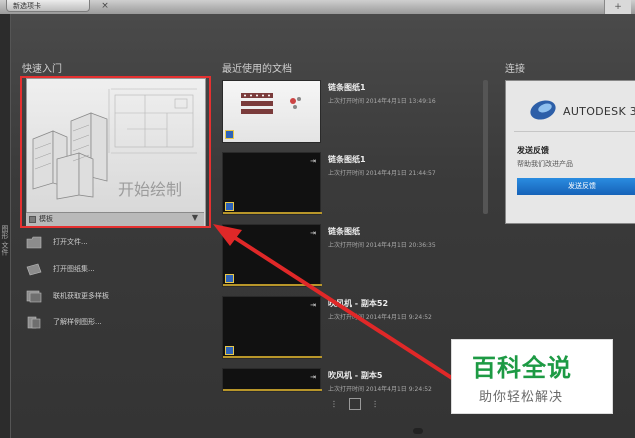 The image size is (635, 438). What do you see at coordinates (382, 101) in the screenshot?
I see `recent-doc-meta: 上次打开时间 2014年4月1日 13:49:16` at bounding box center [382, 101].